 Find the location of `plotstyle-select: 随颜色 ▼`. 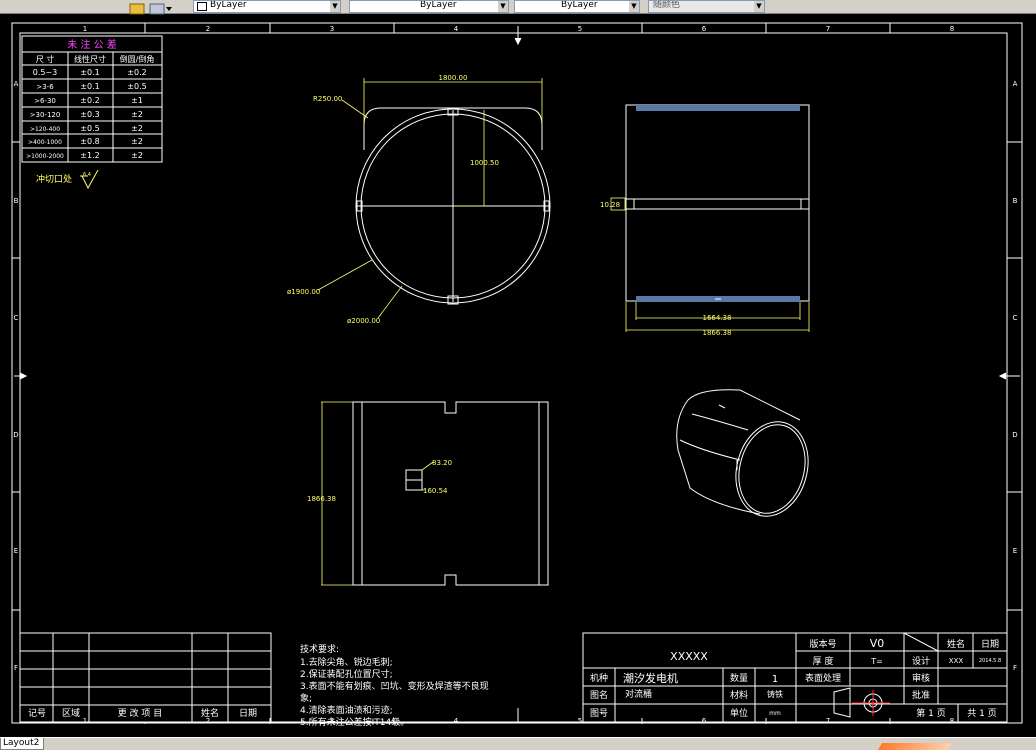

plotstyle-select: 随颜色 ▼ is located at coordinates (706, 6).